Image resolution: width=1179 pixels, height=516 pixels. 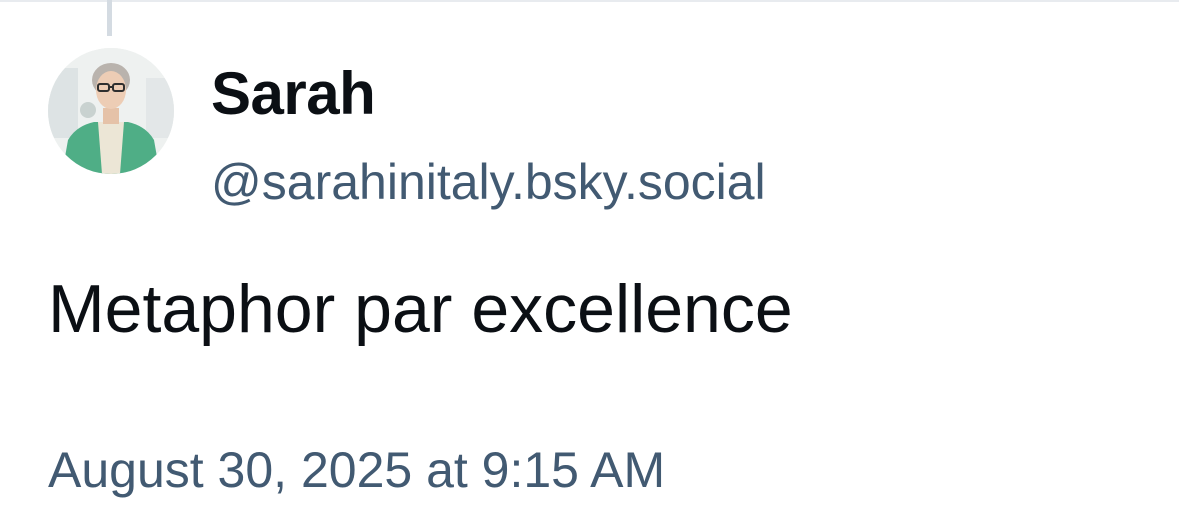 What do you see at coordinates (109, 18) in the screenshot?
I see `thread-connector-line` at bounding box center [109, 18].